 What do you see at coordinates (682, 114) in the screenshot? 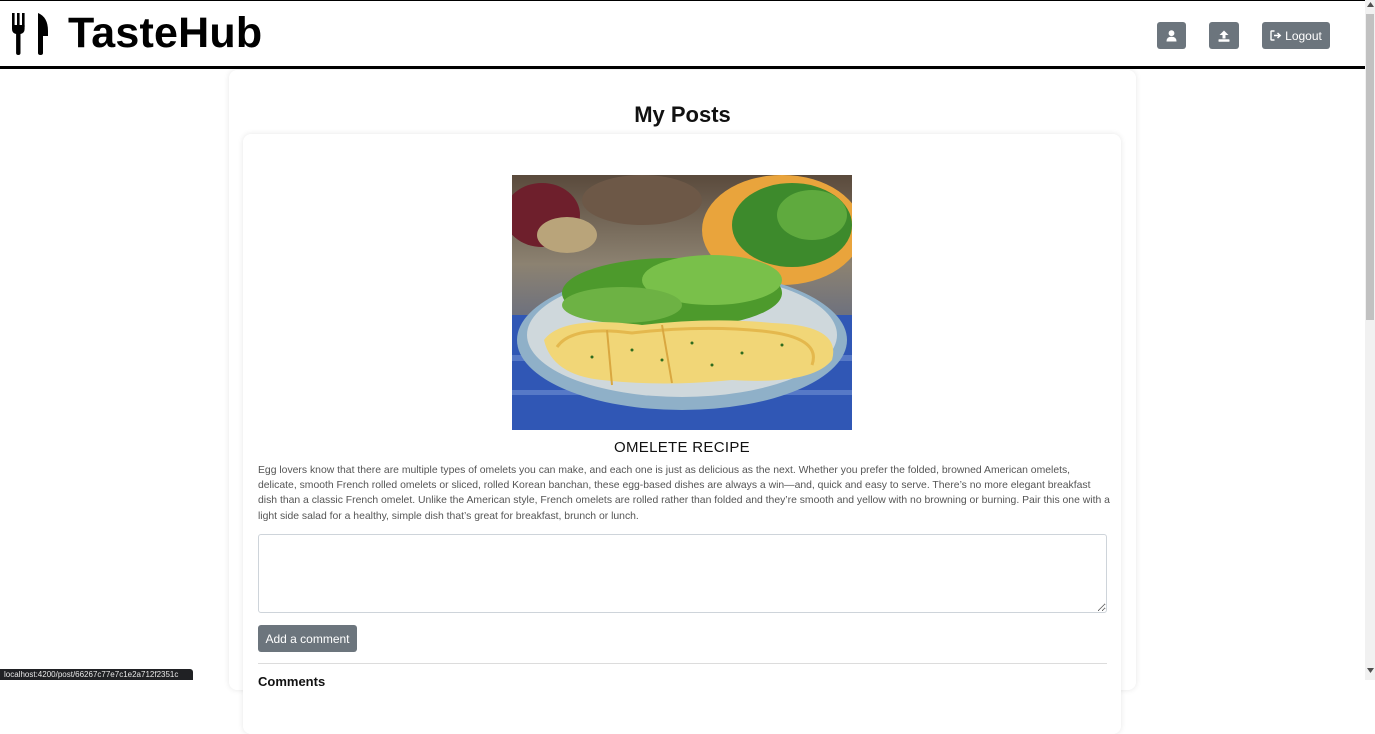
I see `page-title: My Posts` at bounding box center [682, 114].